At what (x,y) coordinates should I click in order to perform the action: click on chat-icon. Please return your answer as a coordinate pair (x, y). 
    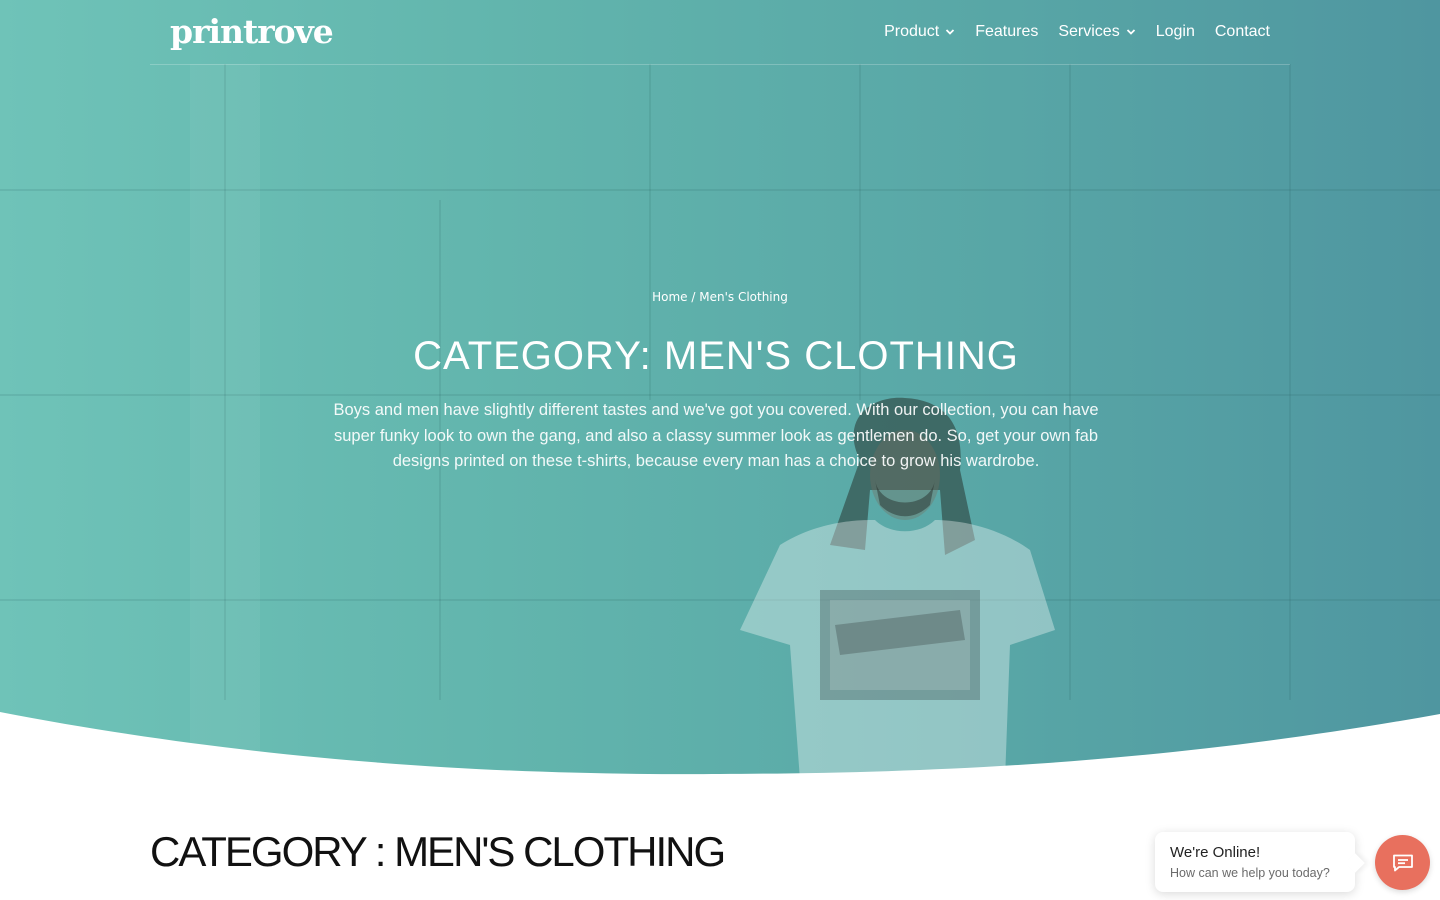
    Looking at the image, I should click on (1402, 862).